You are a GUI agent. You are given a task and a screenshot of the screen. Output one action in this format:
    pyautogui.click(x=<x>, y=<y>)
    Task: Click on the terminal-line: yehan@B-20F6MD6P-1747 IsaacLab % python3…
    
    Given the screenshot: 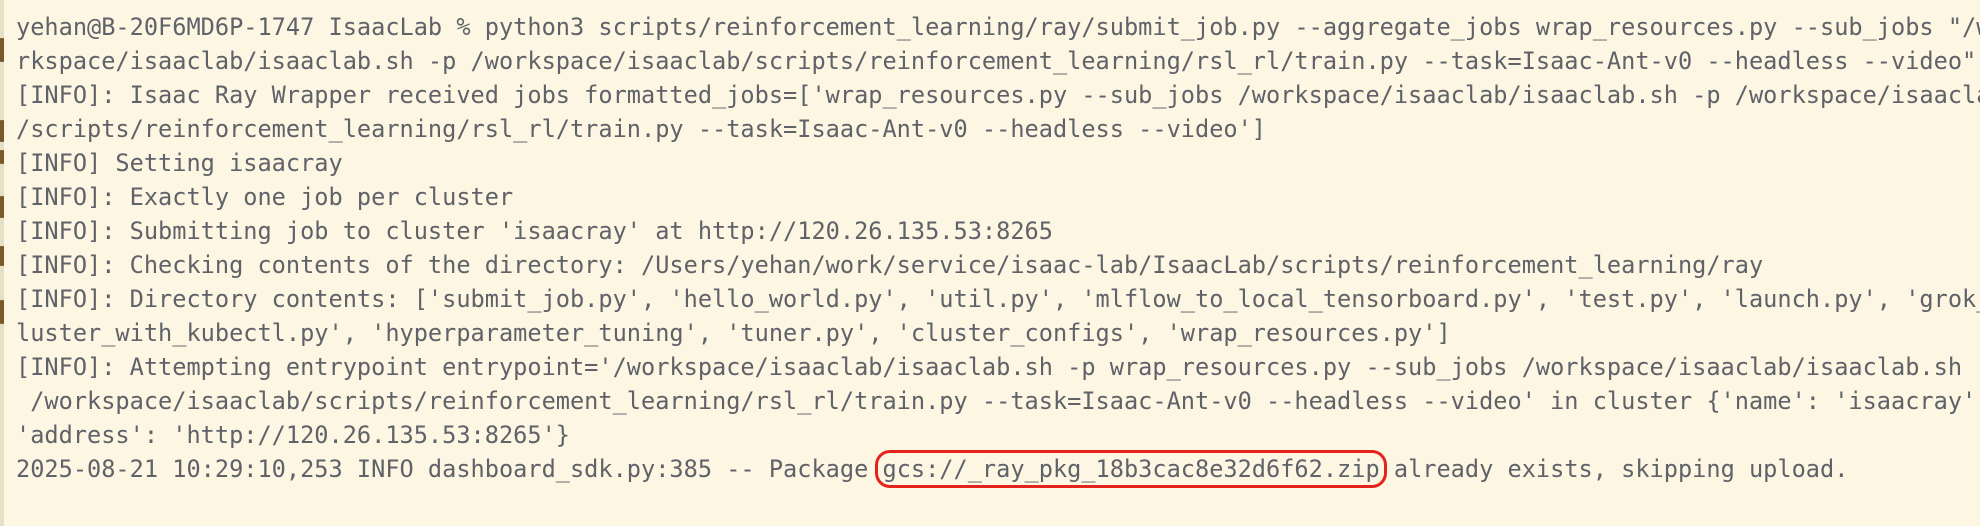 What is the action you would take?
    pyautogui.click(x=998, y=27)
    